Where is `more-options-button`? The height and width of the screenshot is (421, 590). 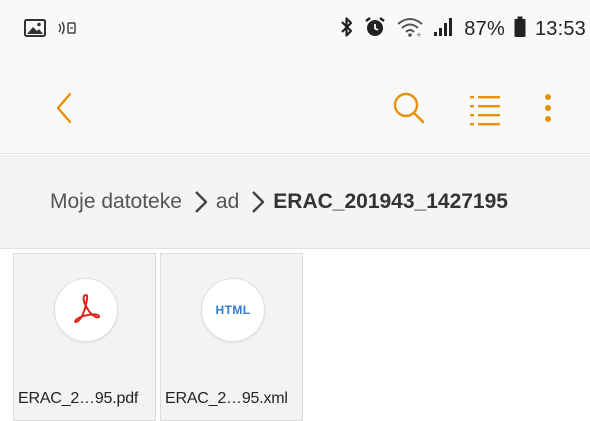
more-options-button is located at coordinates (548, 110).